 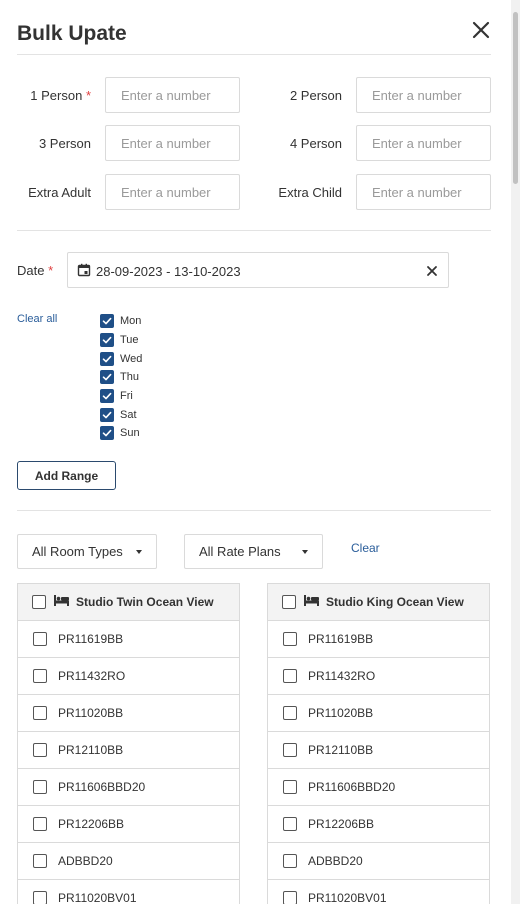 What do you see at coordinates (129, 377) in the screenshot?
I see `weekday-label: Thu` at bounding box center [129, 377].